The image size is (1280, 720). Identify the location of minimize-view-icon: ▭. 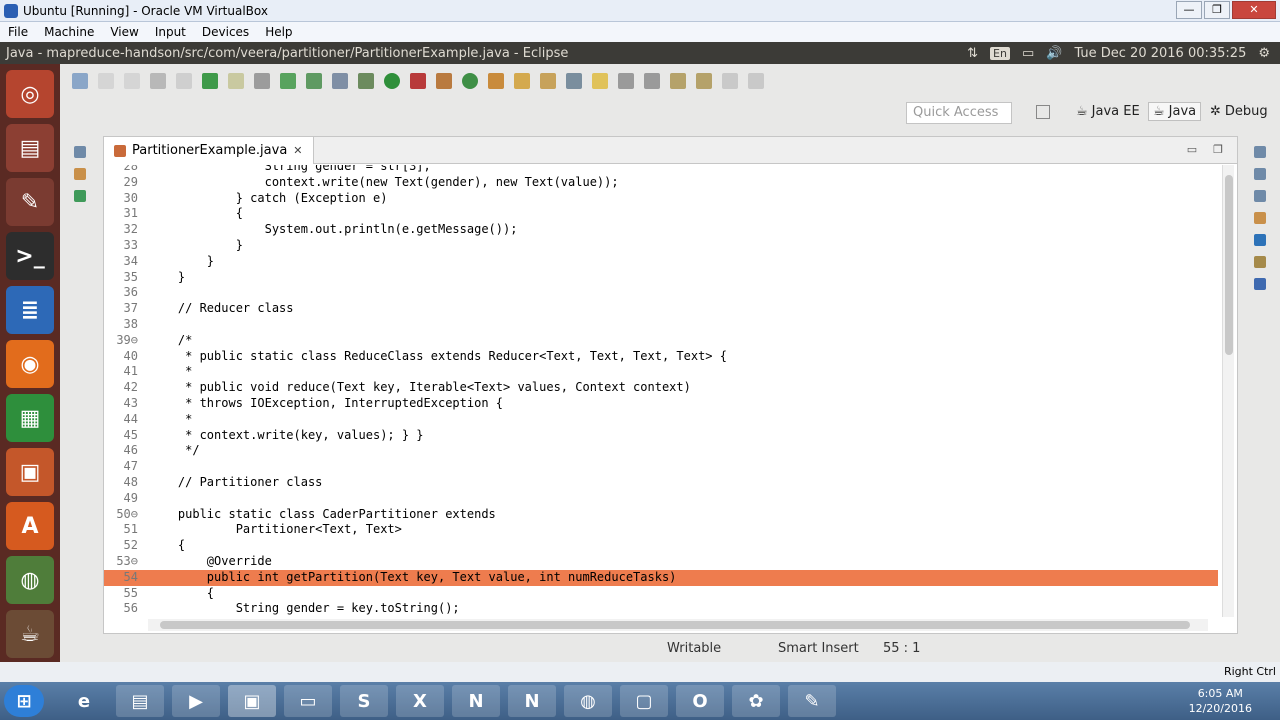
(1192, 149).